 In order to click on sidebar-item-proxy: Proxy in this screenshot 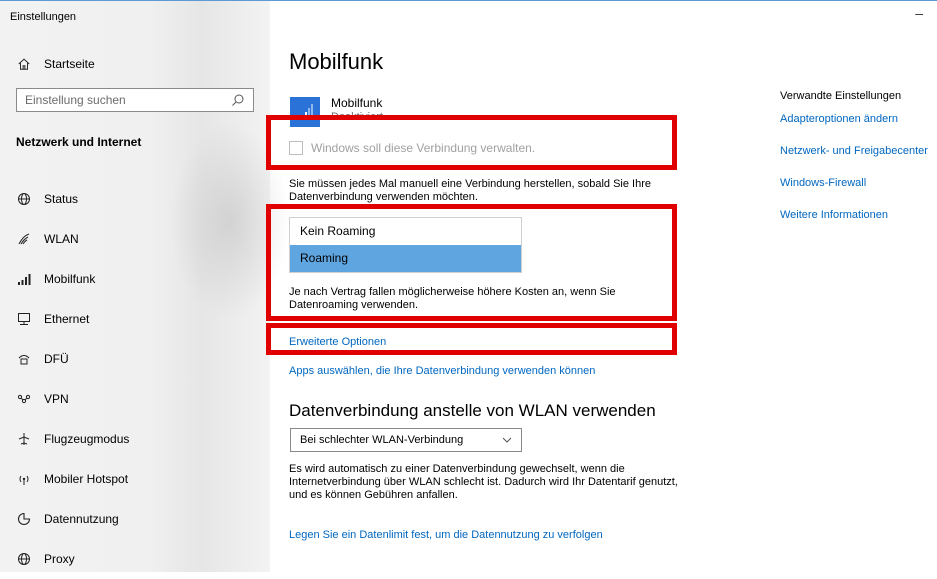, I will do `click(136, 559)`.